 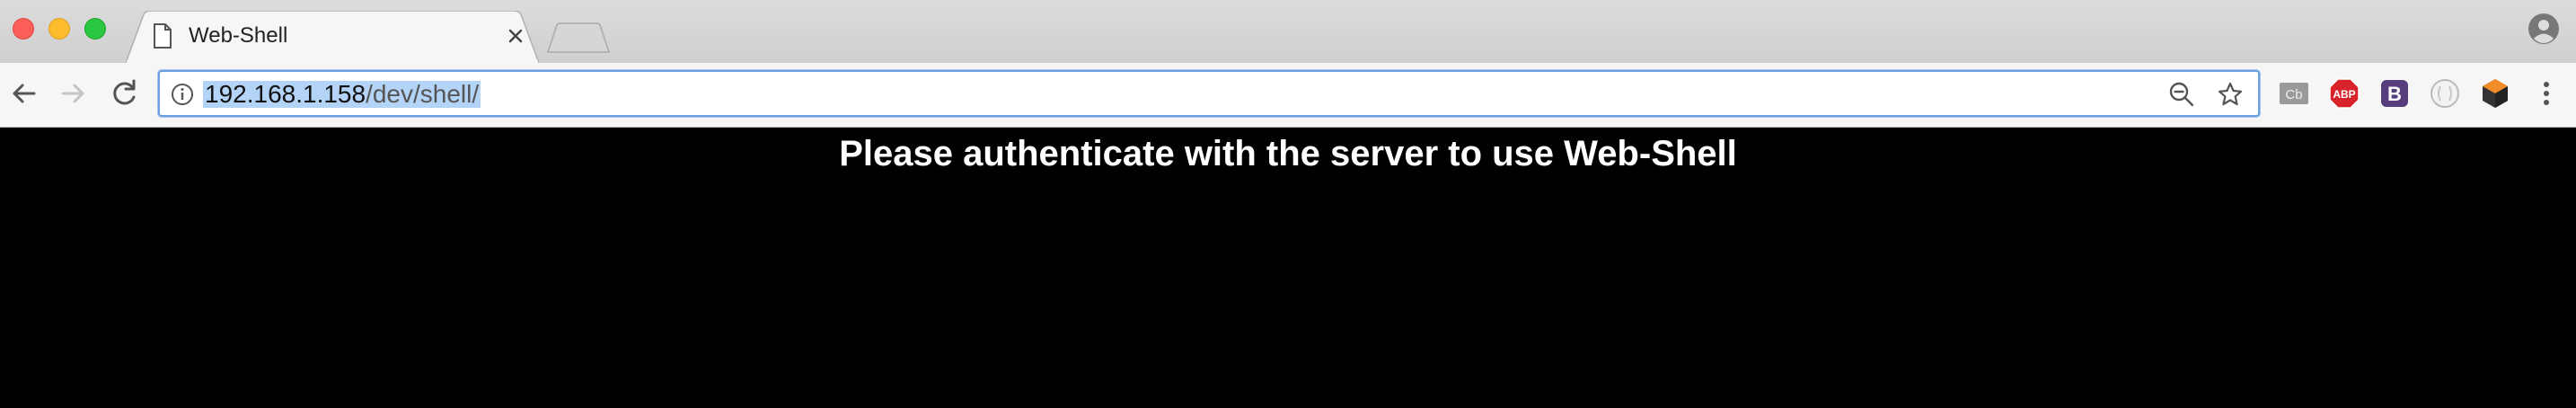 I want to click on tab-title: Web-Shell, so click(x=238, y=36).